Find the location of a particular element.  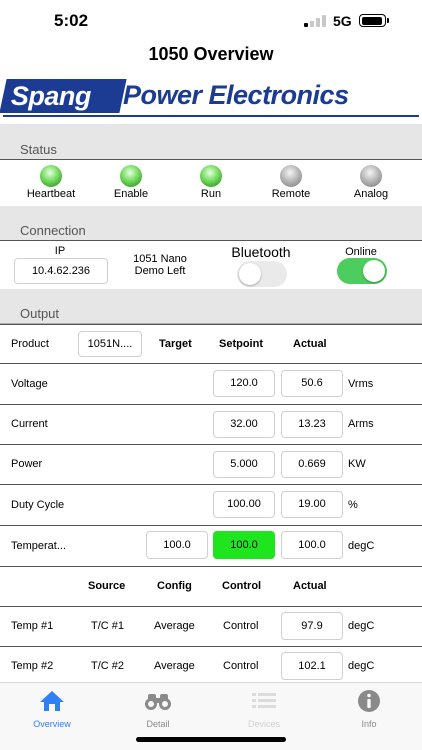

setpoint-header: Setpoint is located at coordinates (241, 344).